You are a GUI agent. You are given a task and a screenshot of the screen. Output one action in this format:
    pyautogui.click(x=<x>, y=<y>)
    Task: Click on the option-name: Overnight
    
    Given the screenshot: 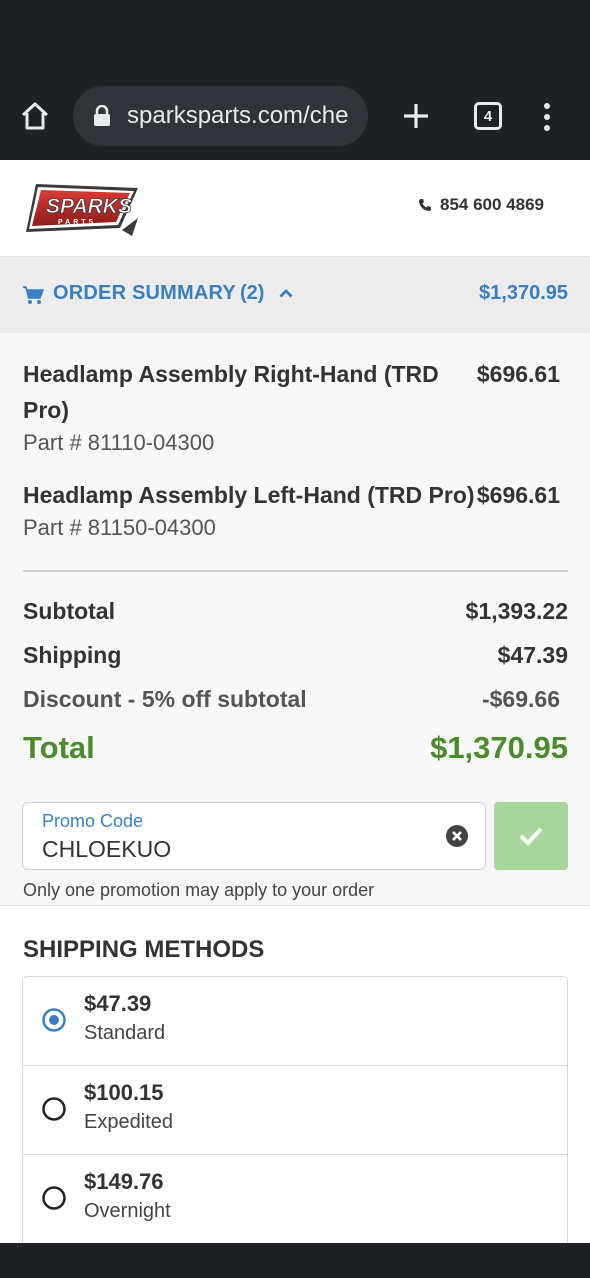 What is the action you would take?
    pyautogui.click(x=127, y=1211)
    